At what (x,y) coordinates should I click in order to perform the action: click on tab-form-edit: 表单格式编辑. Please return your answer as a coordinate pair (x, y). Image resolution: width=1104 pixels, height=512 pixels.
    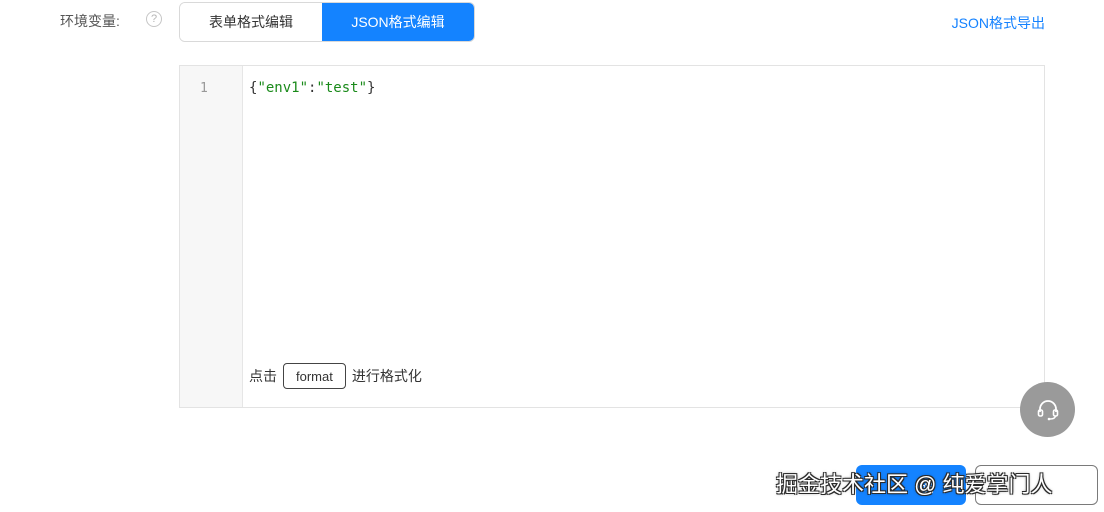
    Looking at the image, I should click on (251, 22).